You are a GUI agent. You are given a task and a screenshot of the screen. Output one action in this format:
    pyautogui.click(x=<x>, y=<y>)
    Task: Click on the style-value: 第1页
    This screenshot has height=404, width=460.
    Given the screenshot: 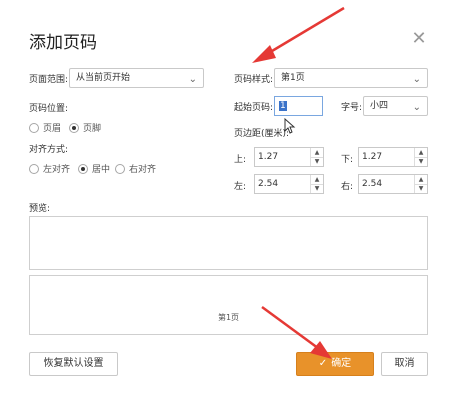 What is the action you would take?
    pyautogui.click(x=293, y=78)
    